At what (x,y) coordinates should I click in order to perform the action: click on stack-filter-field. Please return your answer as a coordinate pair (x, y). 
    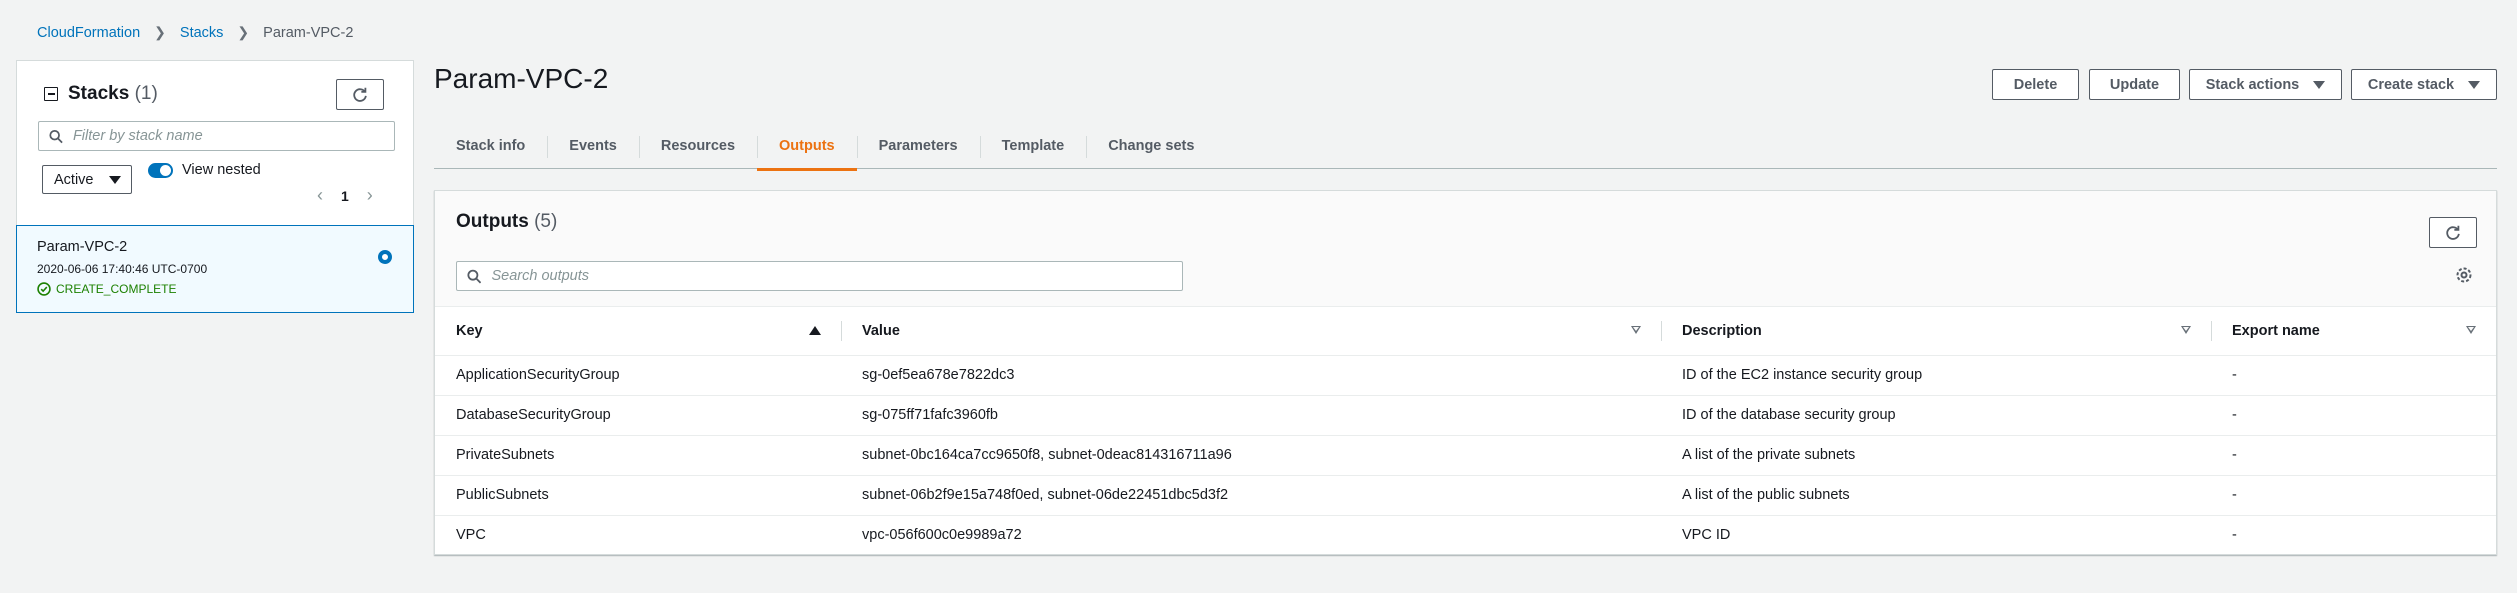
    Looking at the image, I should click on (216, 136).